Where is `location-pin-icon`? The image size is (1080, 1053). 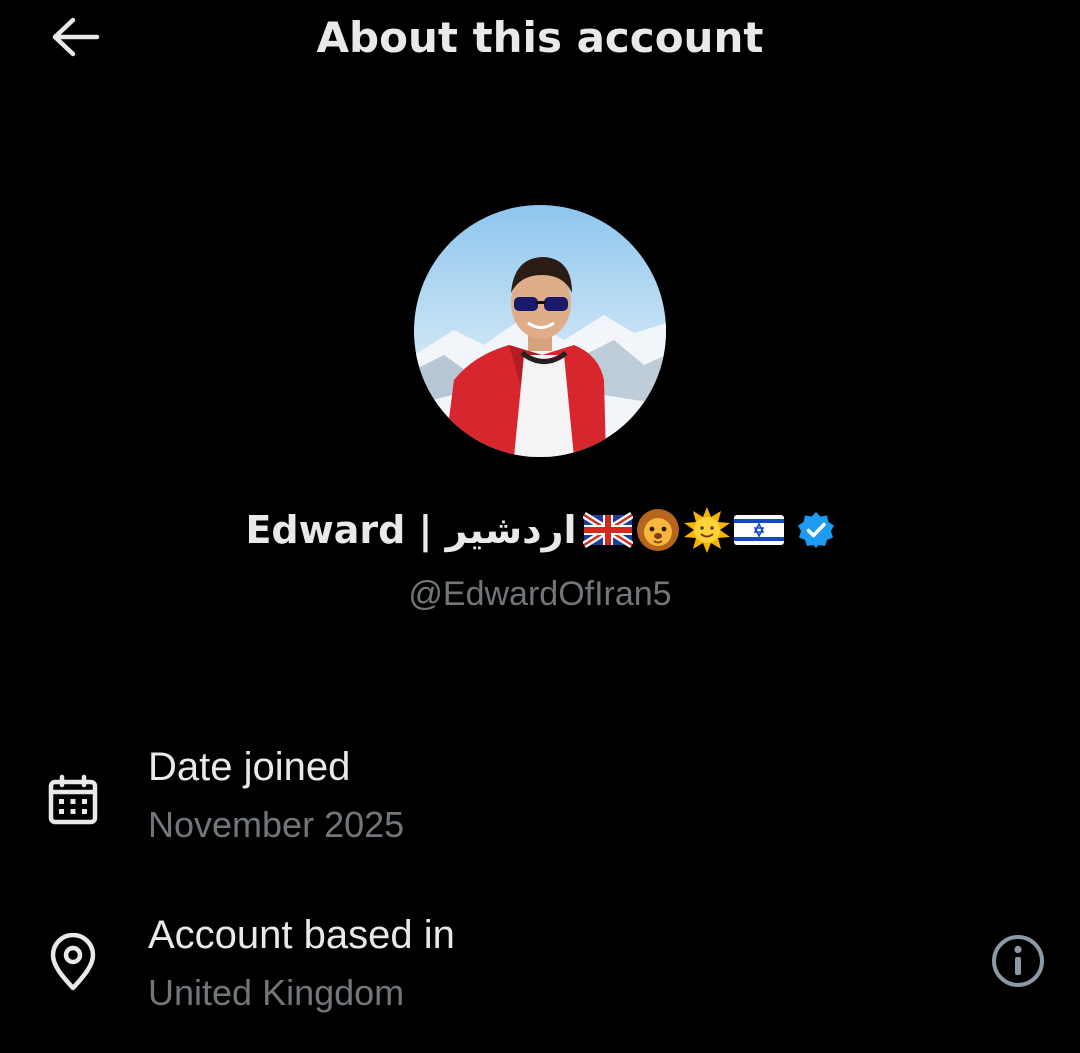 location-pin-icon is located at coordinates (73, 963).